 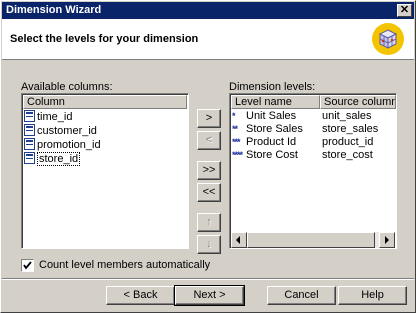 What do you see at coordinates (234, 116) in the screenshot?
I see `level-depth-icon: *` at bounding box center [234, 116].